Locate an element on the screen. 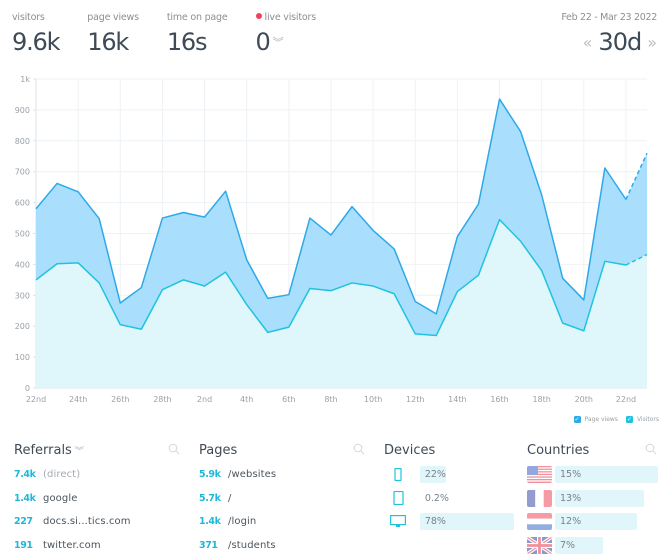 The height and width of the screenshot is (560, 669). chart-legend: ✓ Page views ✓ Visitors is located at coordinates (612, 419).